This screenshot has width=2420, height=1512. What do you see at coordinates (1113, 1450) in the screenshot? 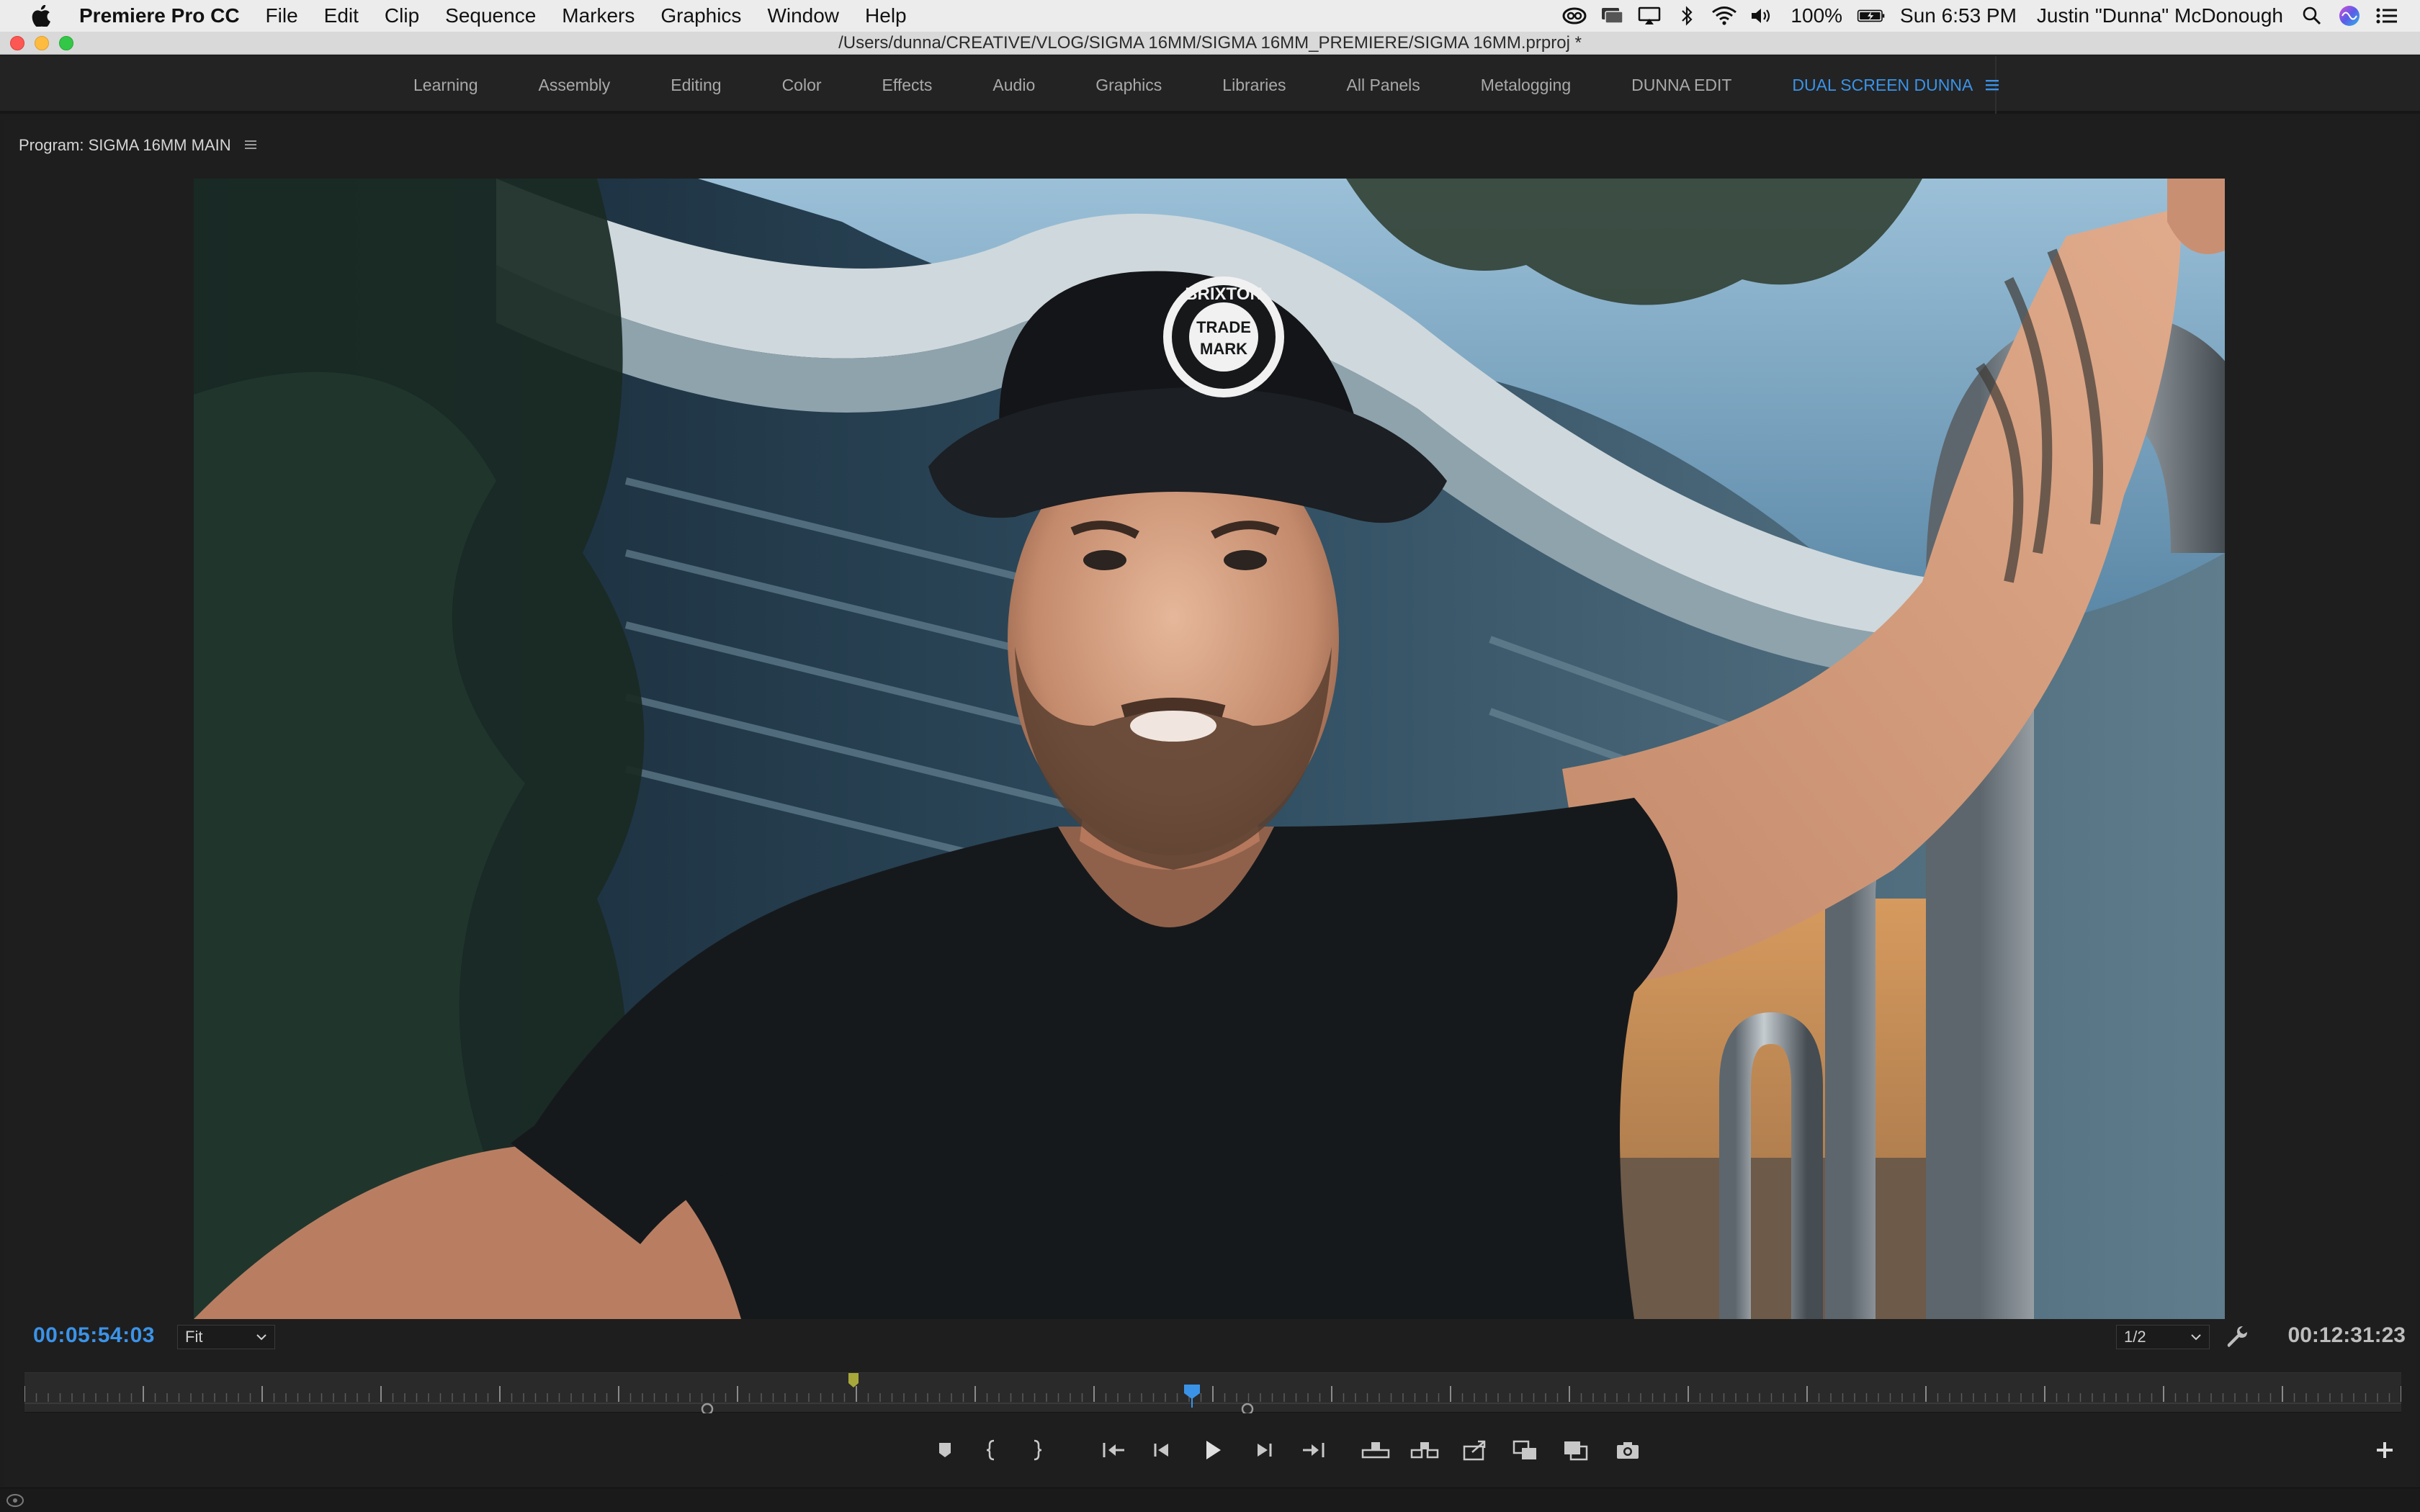
I see `go-to-in-button` at bounding box center [1113, 1450].